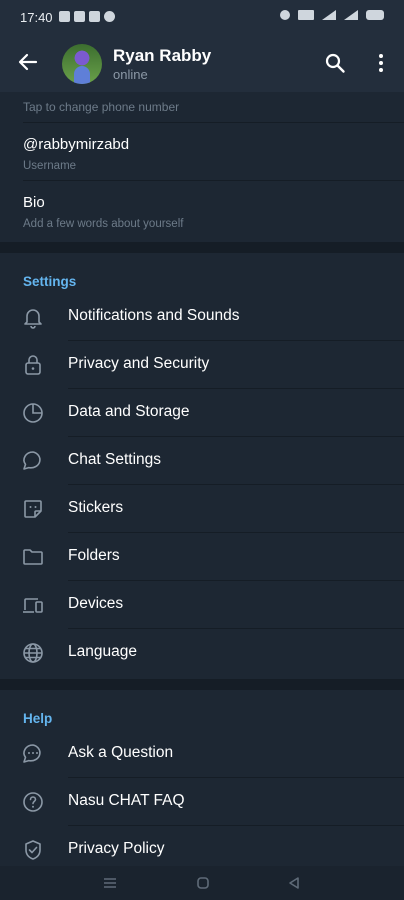 Image resolution: width=404 pixels, height=900 pixels. Describe the element at coordinates (87, 16) in the screenshot. I see `notification-icons` at that location.